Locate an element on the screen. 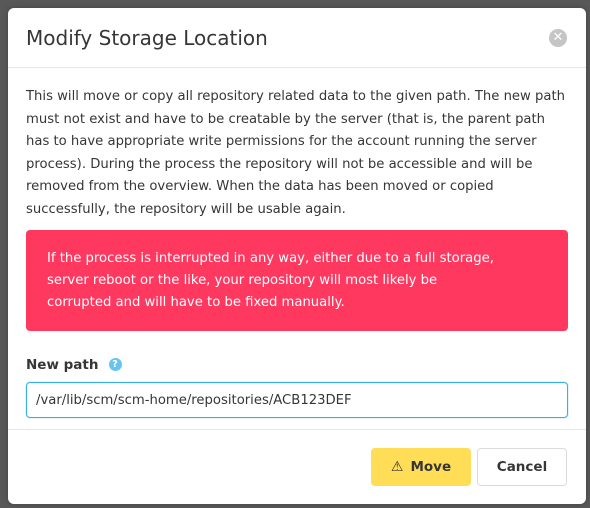 The width and height of the screenshot is (590, 508). cancel-button-label: Cancel is located at coordinates (522, 467).